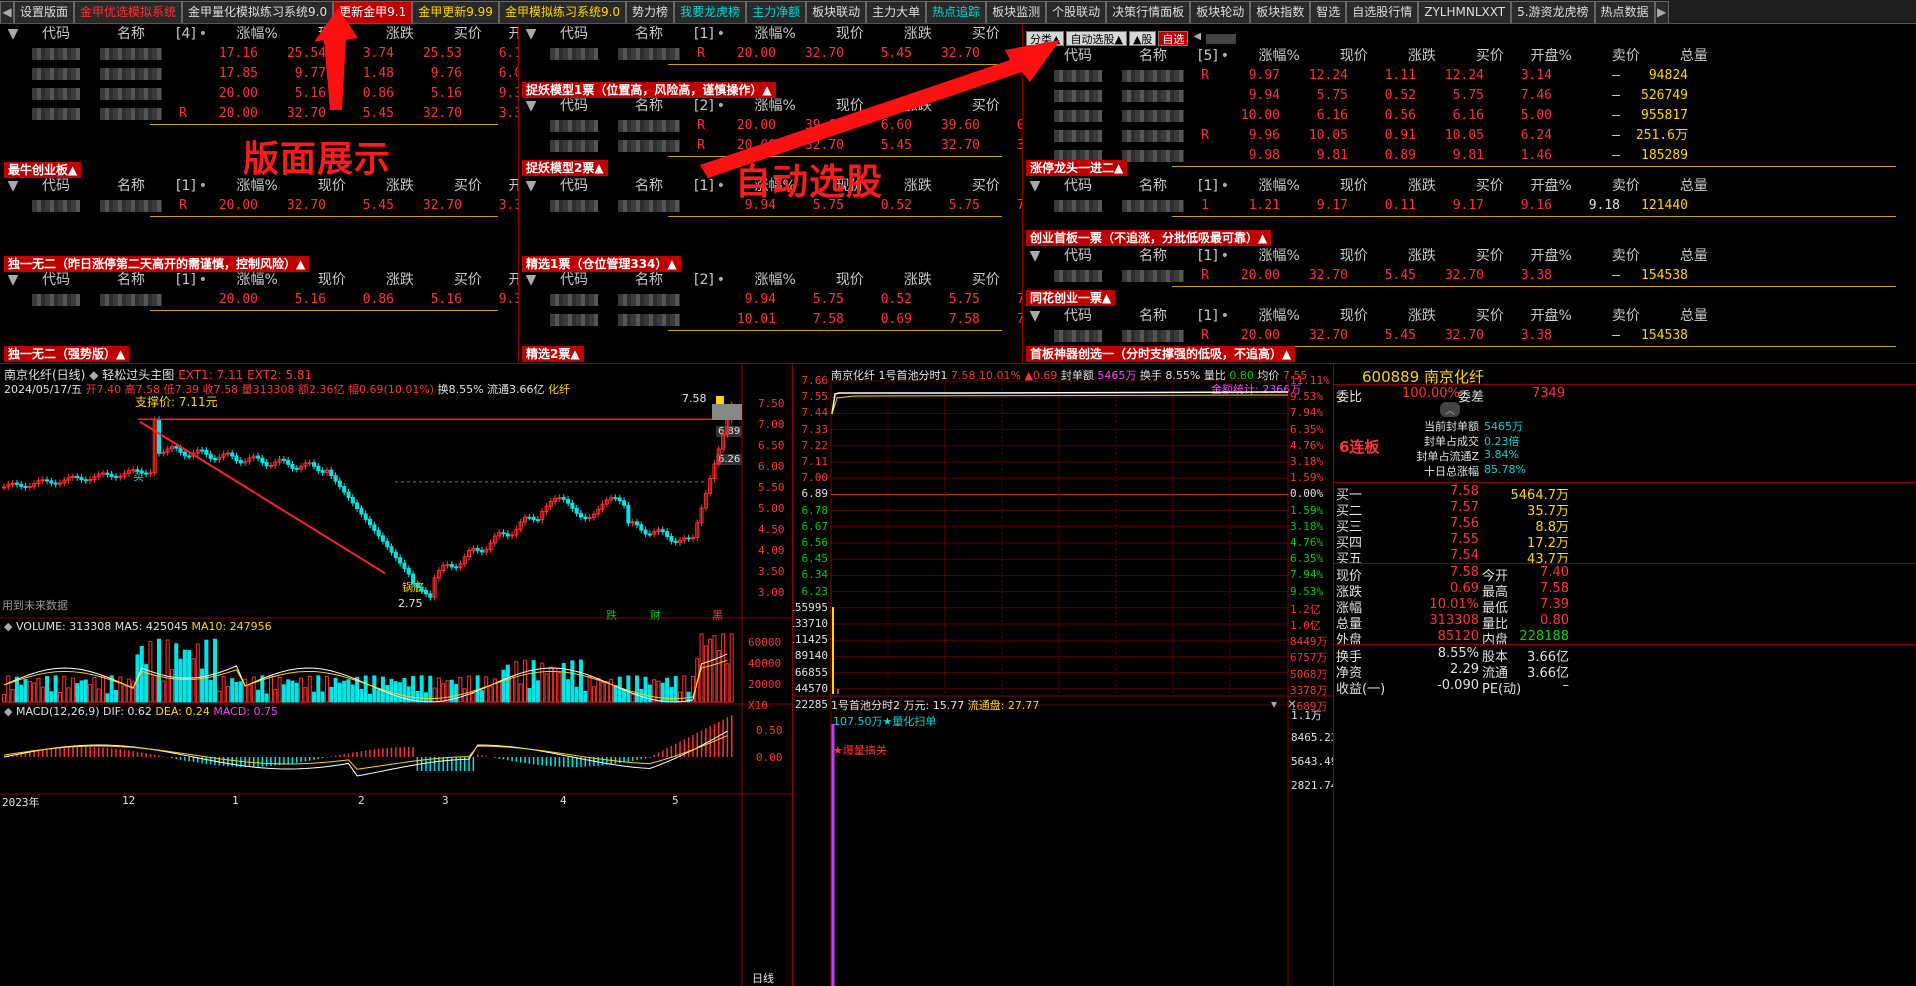 Image resolution: width=1916 pixels, height=986 pixels. I want to click on arrow-up-icon, so click(336, 59).